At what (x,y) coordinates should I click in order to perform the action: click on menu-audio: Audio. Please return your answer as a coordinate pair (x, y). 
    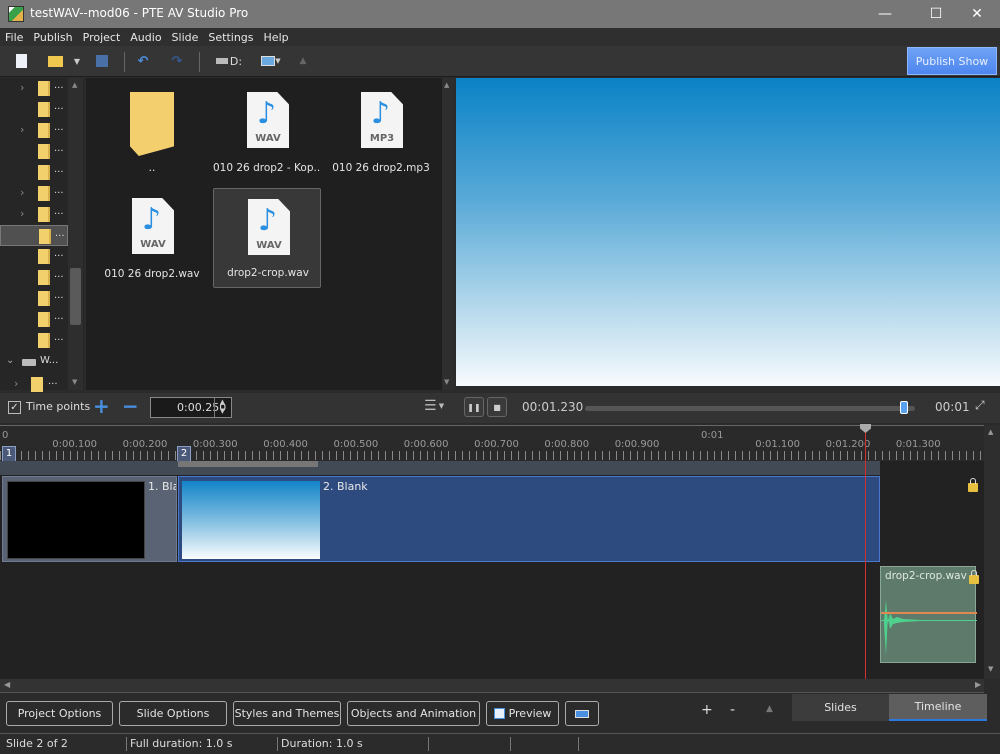
    Looking at the image, I should click on (145, 37).